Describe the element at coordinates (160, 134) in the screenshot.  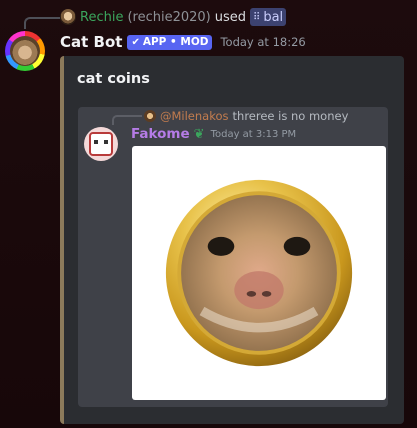
I see `fakome-username: Fakome` at that location.